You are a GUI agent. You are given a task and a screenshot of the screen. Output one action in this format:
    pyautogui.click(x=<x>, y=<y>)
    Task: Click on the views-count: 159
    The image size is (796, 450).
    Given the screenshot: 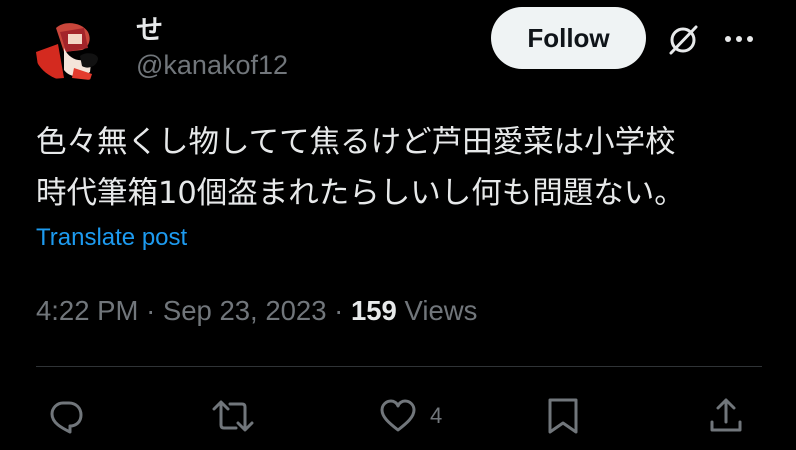 What is the action you would take?
    pyautogui.click(x=373, y=310)
    